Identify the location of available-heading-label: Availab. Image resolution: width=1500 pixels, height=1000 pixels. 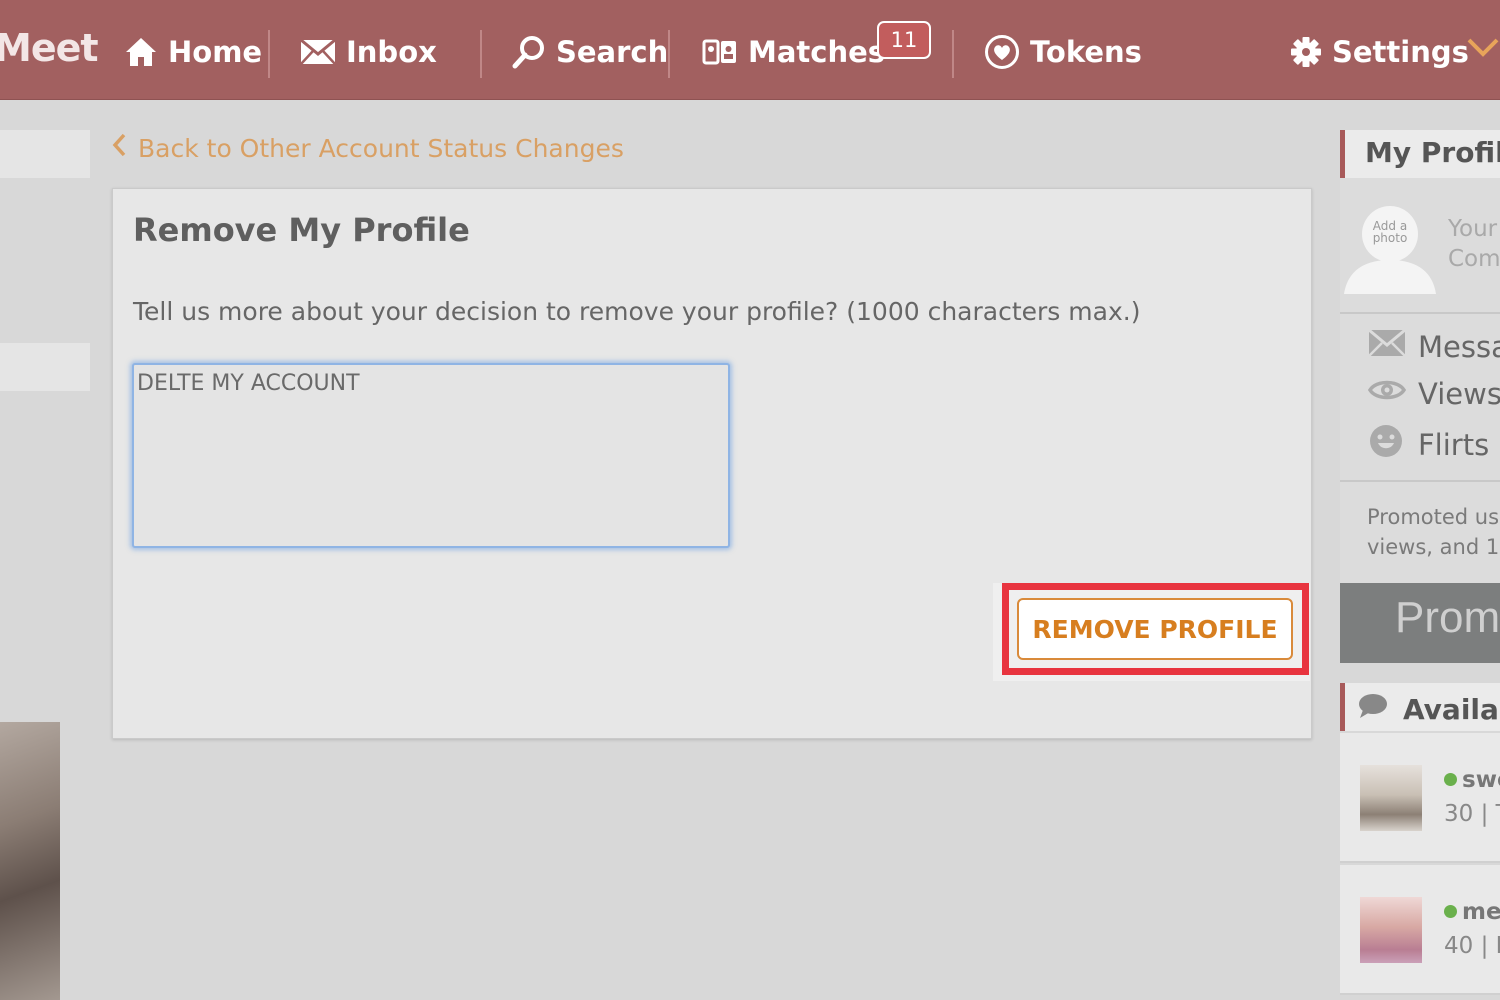
(1451, 709).